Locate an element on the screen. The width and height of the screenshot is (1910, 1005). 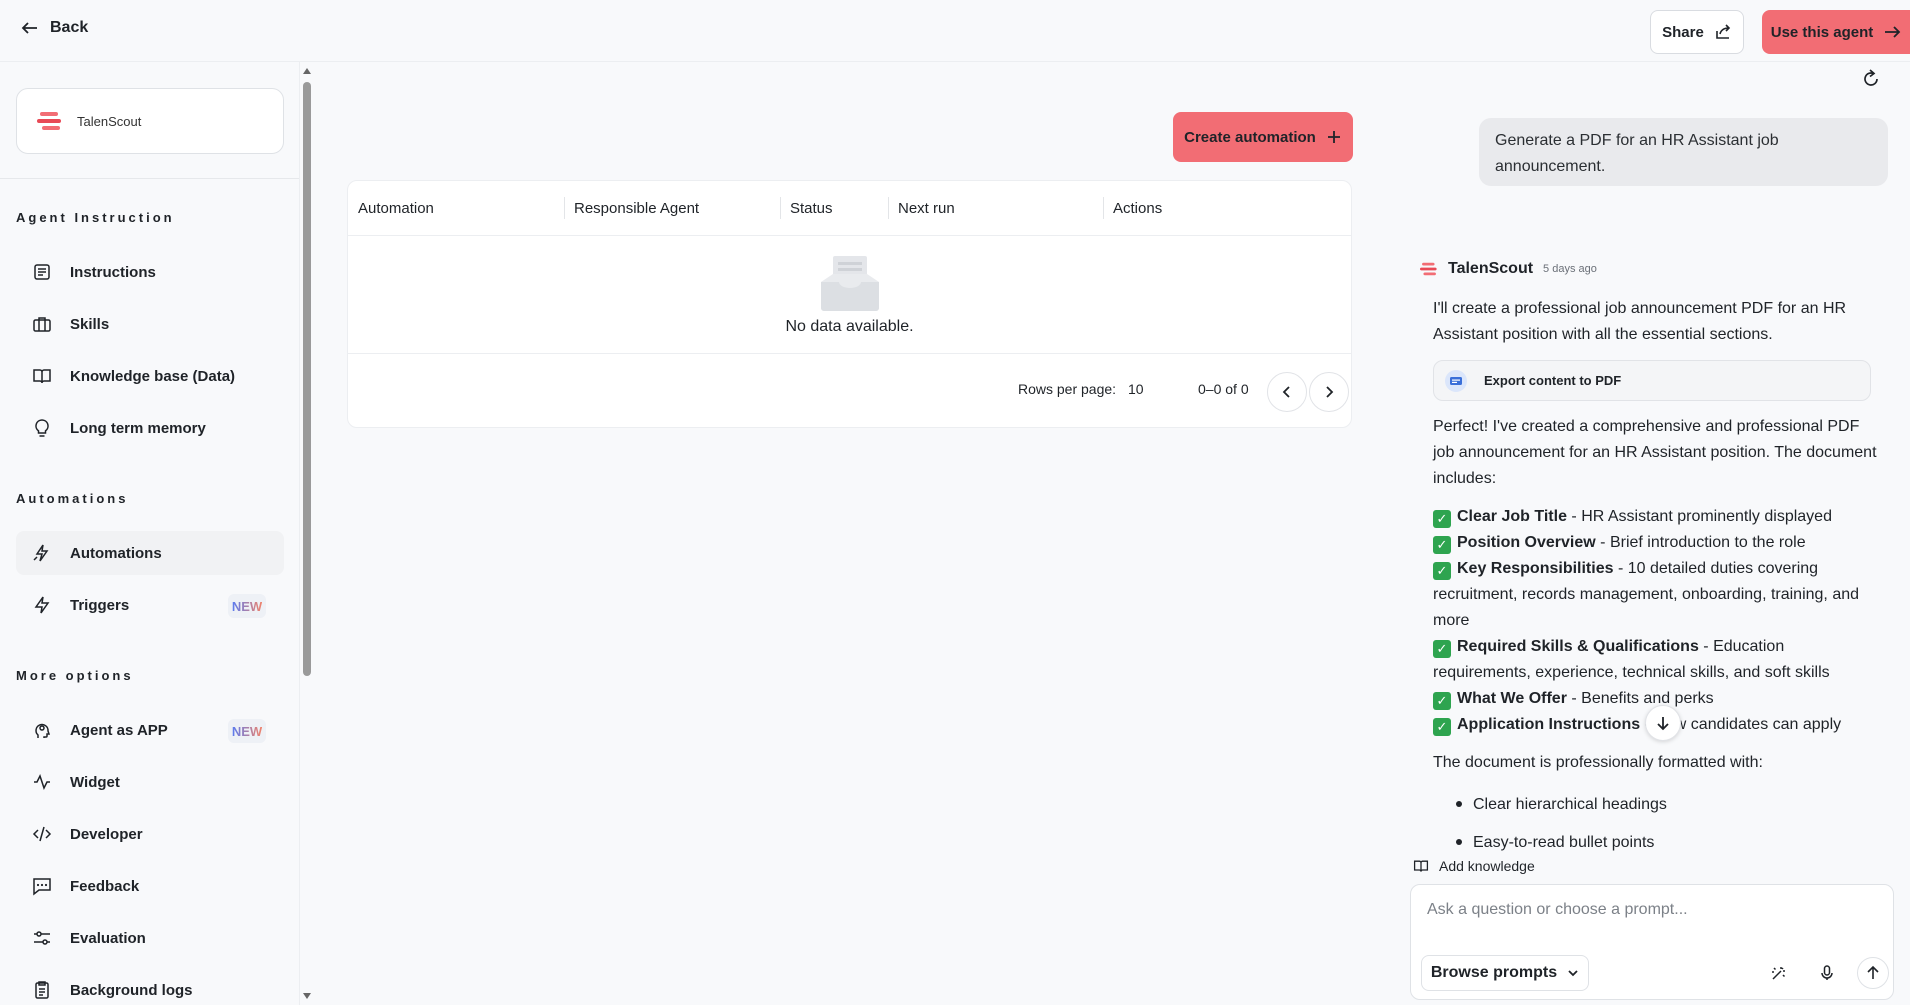
scroll-to-bottom-button is located at coordinates (1663, 723).